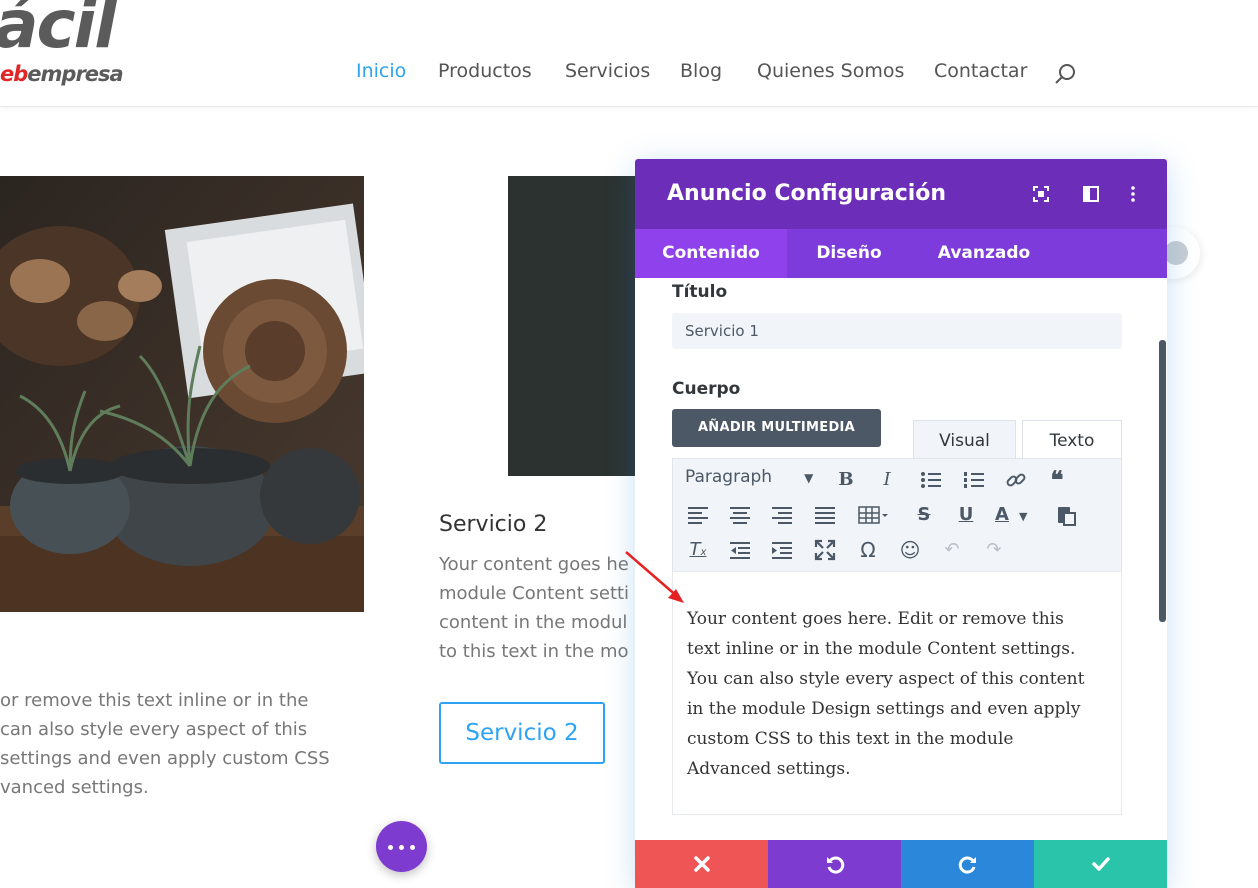  I want to click on service2-title: Servicio 2, so click(493, 524).